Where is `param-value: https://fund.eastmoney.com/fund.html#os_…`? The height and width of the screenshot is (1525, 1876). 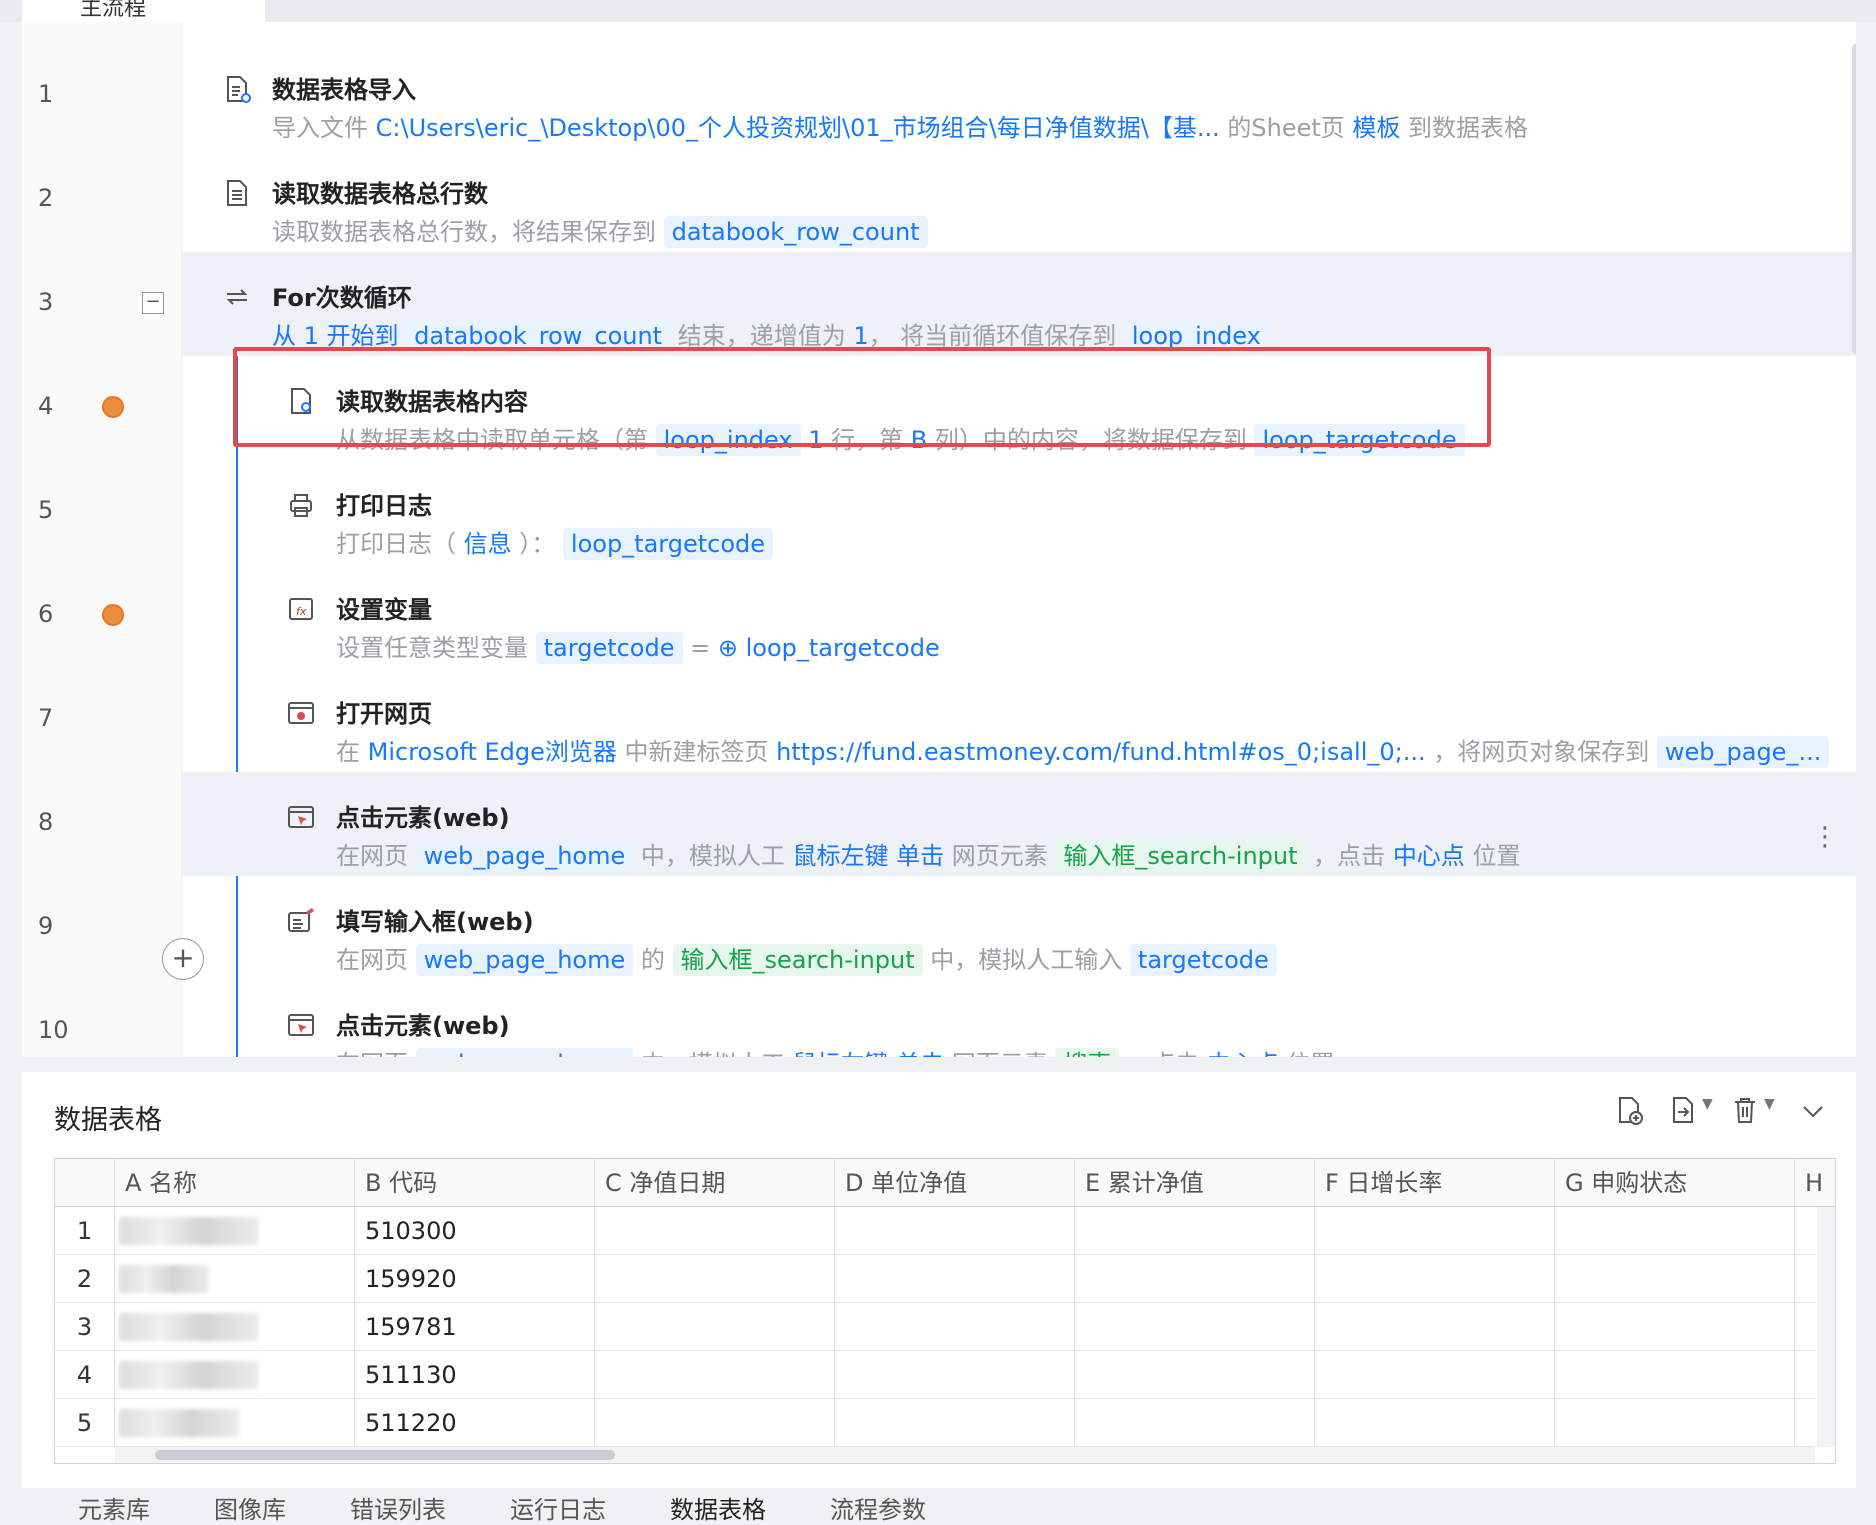
param-value: https://fund.eastmoney.com/fund.html#os_… is located at coordinates (1100, 752).